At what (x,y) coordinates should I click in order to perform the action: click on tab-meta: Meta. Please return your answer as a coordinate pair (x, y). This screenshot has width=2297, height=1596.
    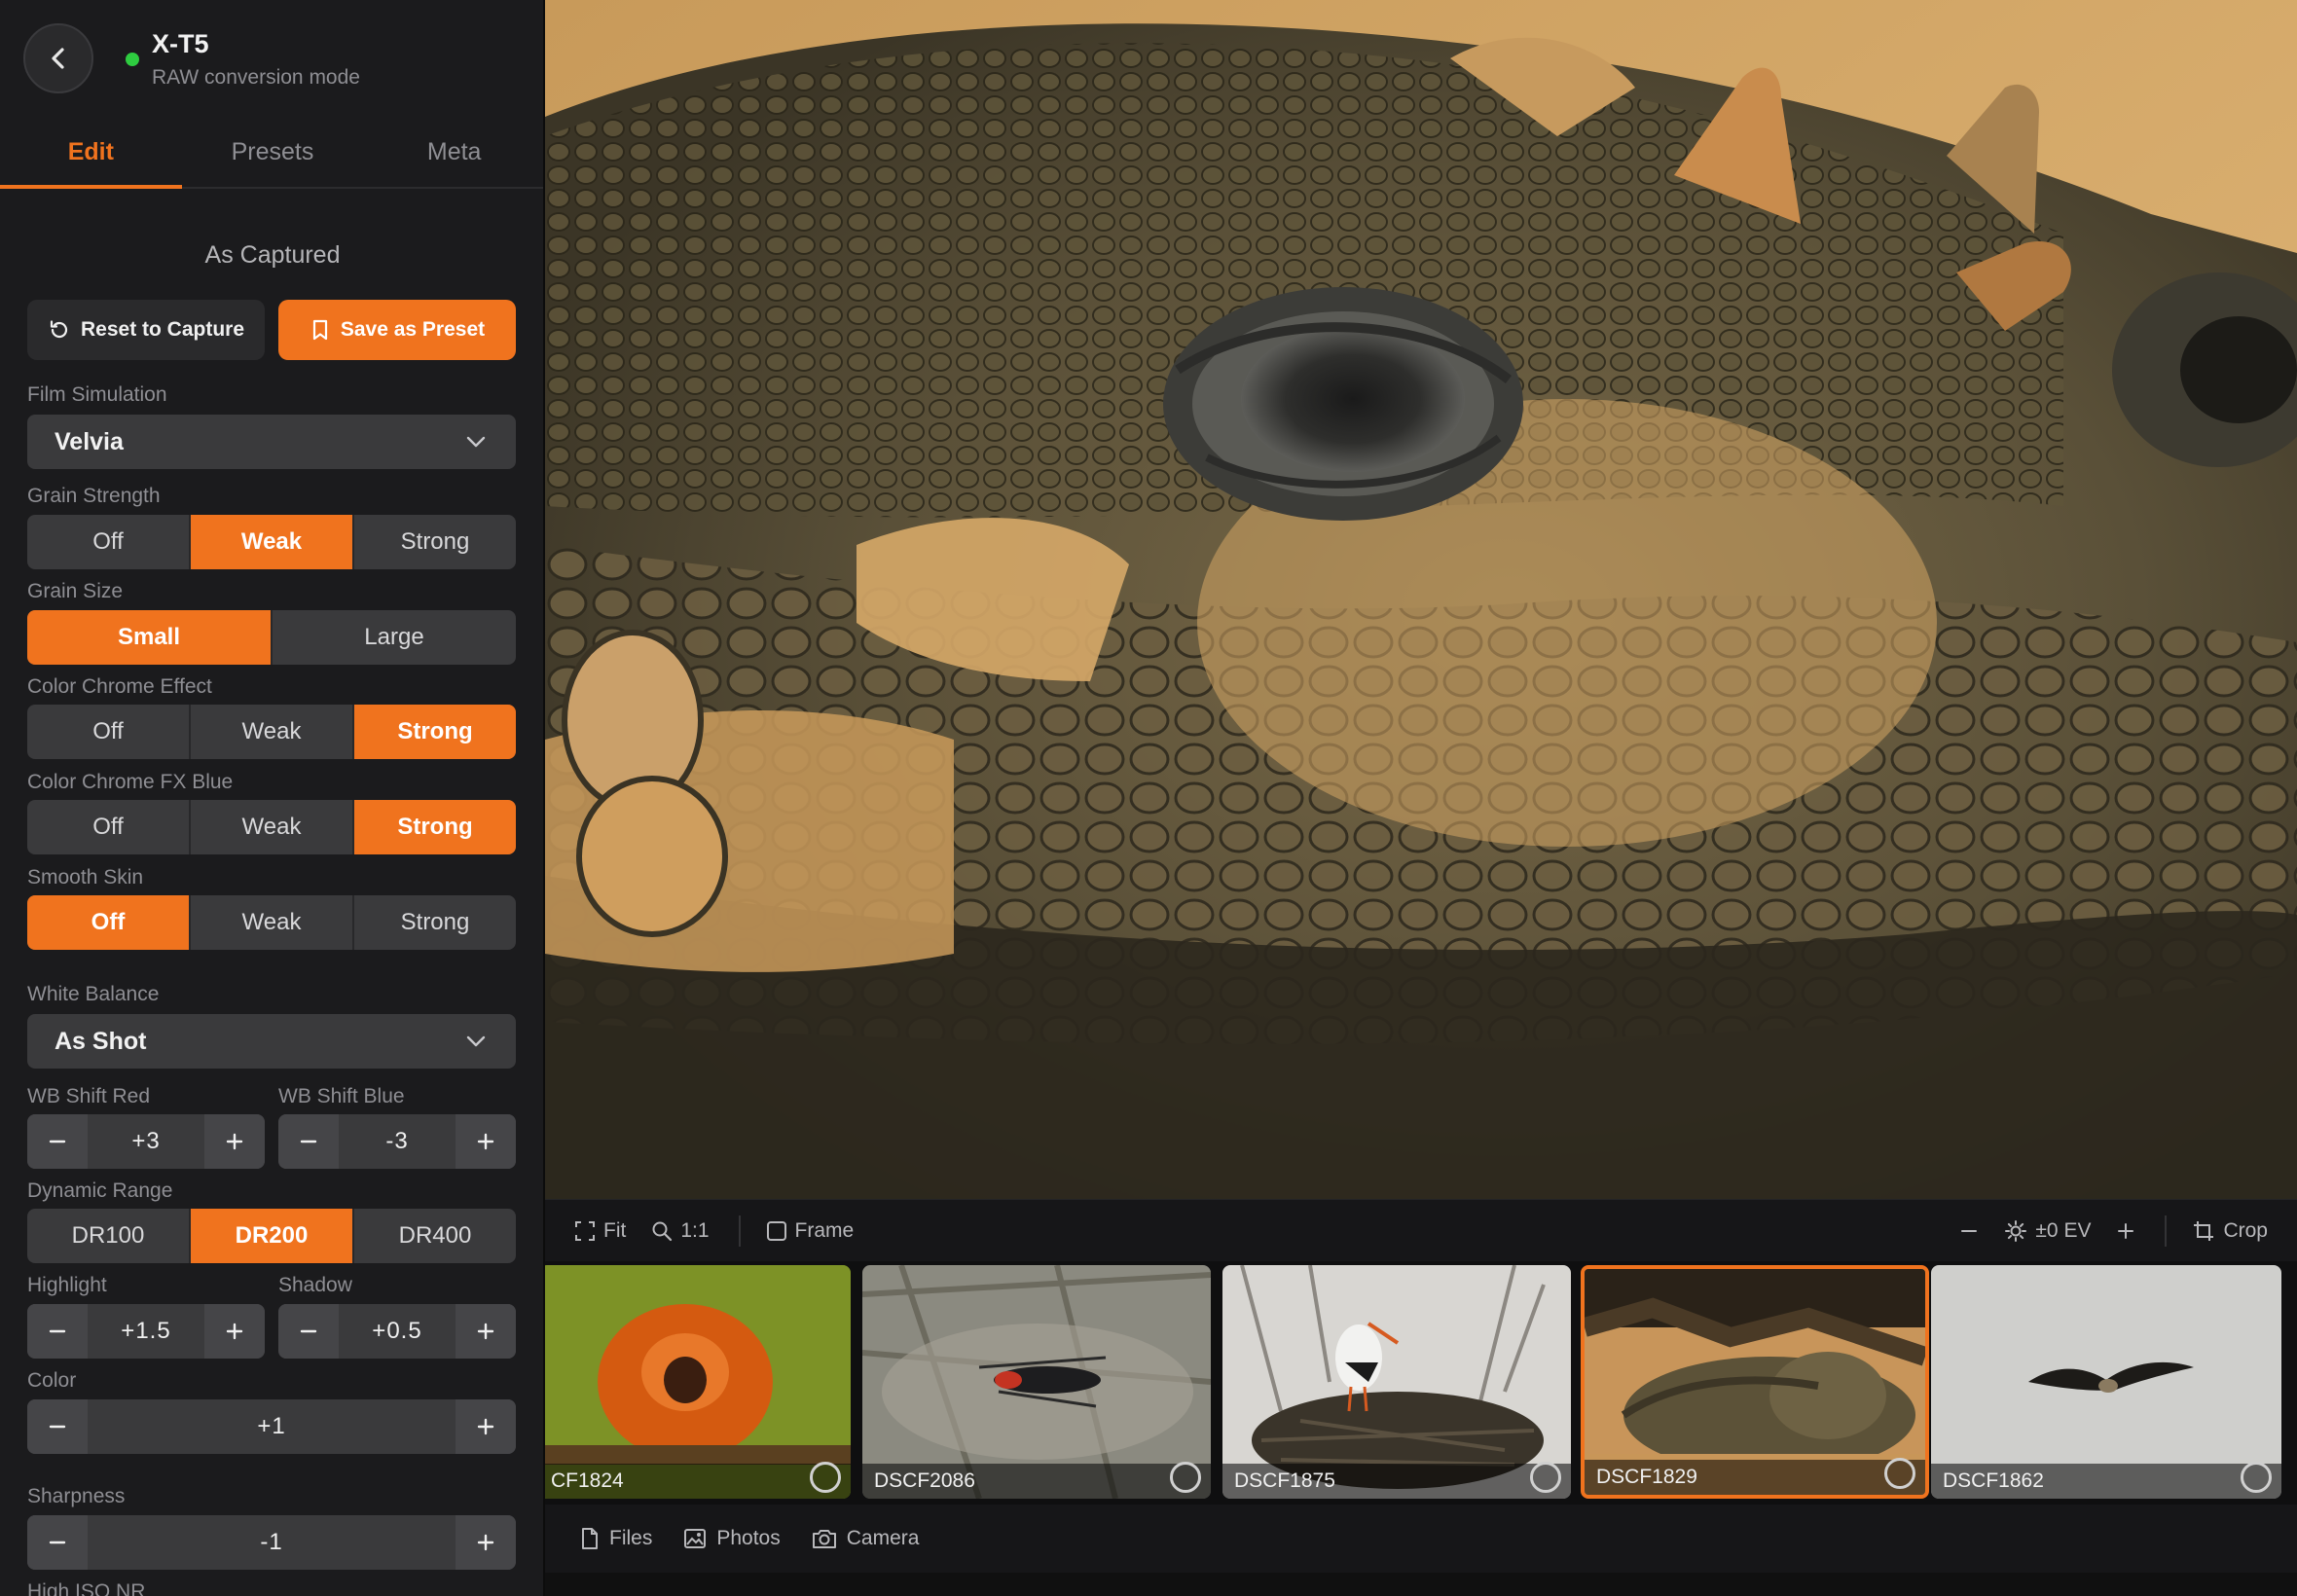
    Looking at the image, I should click on (453, 156).